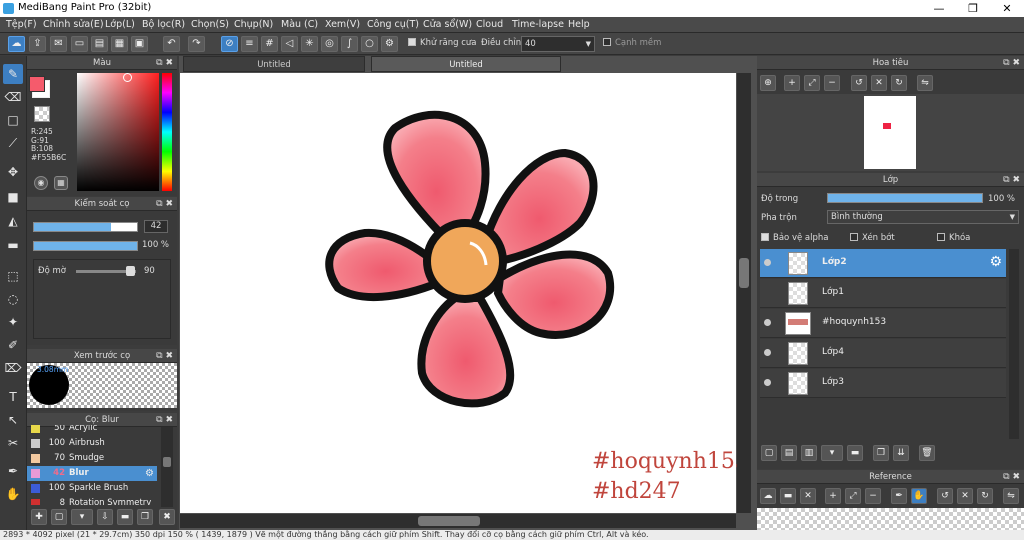 This screenshot has width=1024, height=540. I want to click on lock-check-box, so click(941, 236).